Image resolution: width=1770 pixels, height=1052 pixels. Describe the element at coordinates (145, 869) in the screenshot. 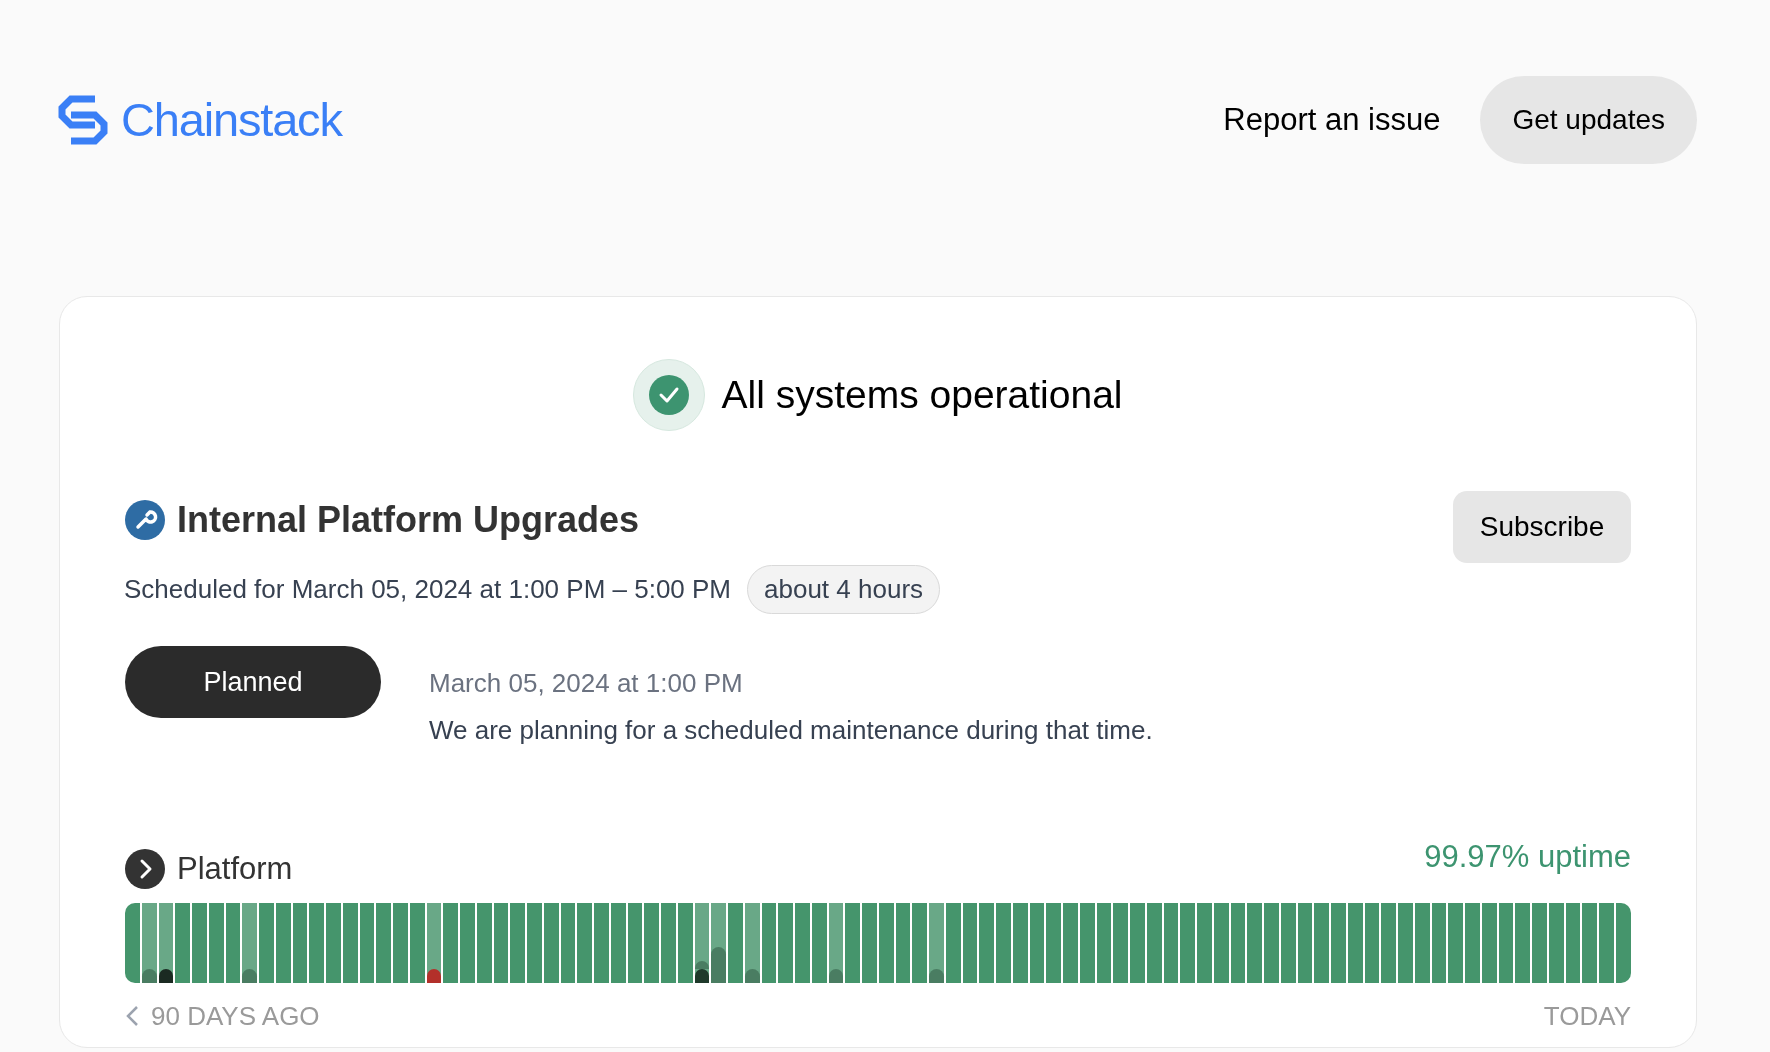

I see `chevron-icon` at that location.